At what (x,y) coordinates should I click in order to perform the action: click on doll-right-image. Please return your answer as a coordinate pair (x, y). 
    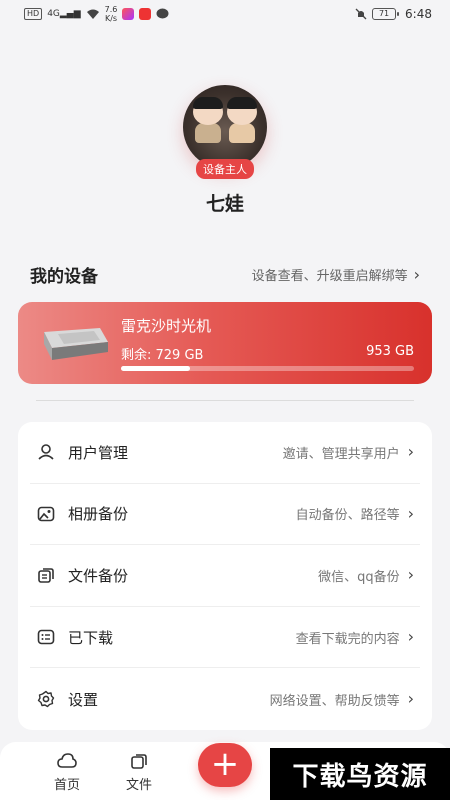
    Looking at the image, I should click on (242, 120).